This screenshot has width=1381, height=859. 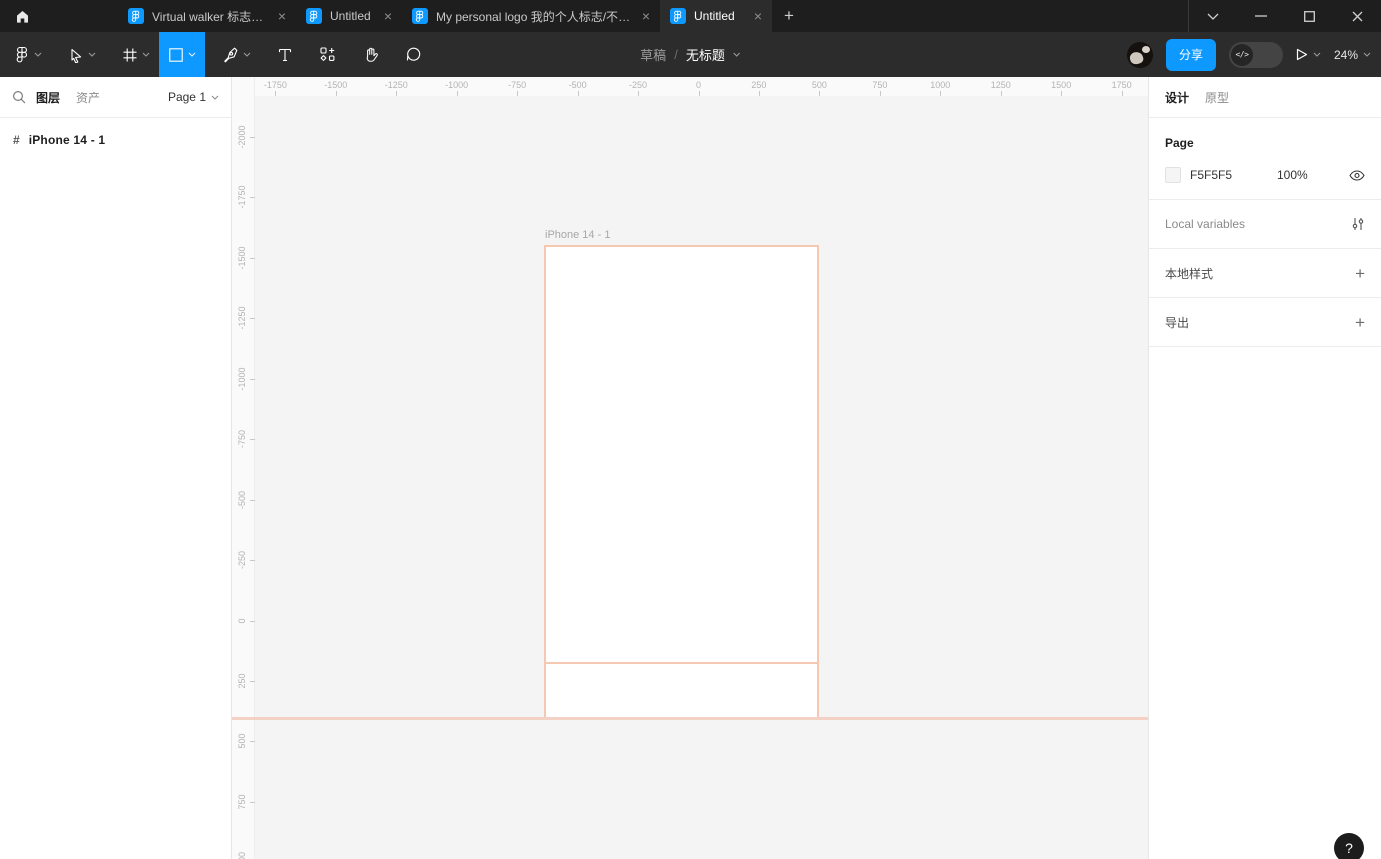 I want to click on tab-title: Untitled, so click(x=714, y=16).